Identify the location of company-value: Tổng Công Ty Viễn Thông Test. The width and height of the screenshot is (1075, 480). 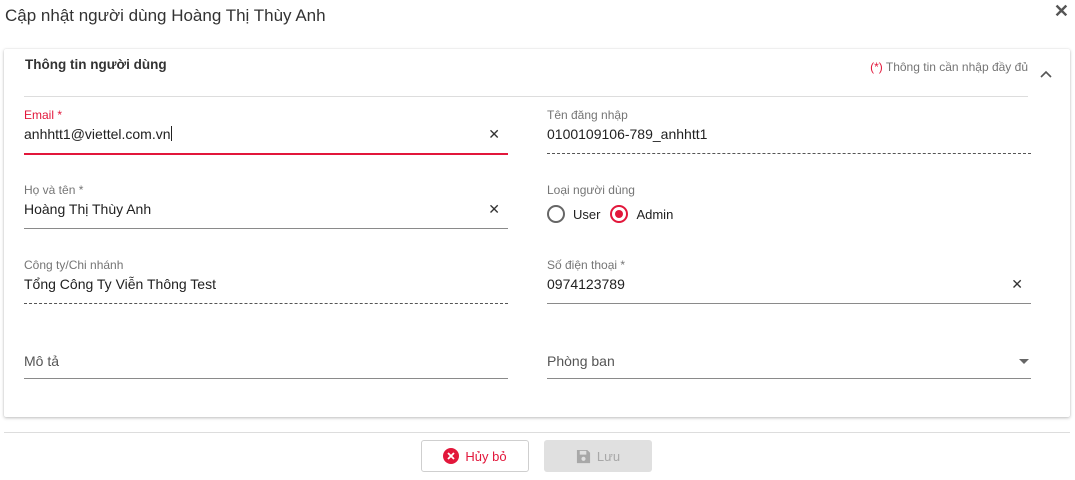
(120, 284).